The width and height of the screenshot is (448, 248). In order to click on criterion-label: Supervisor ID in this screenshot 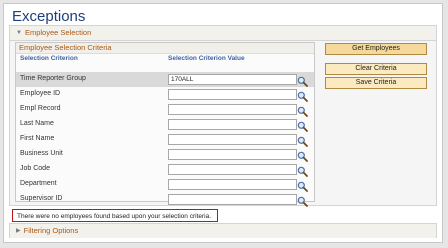, I will do `click(41, 198)`.